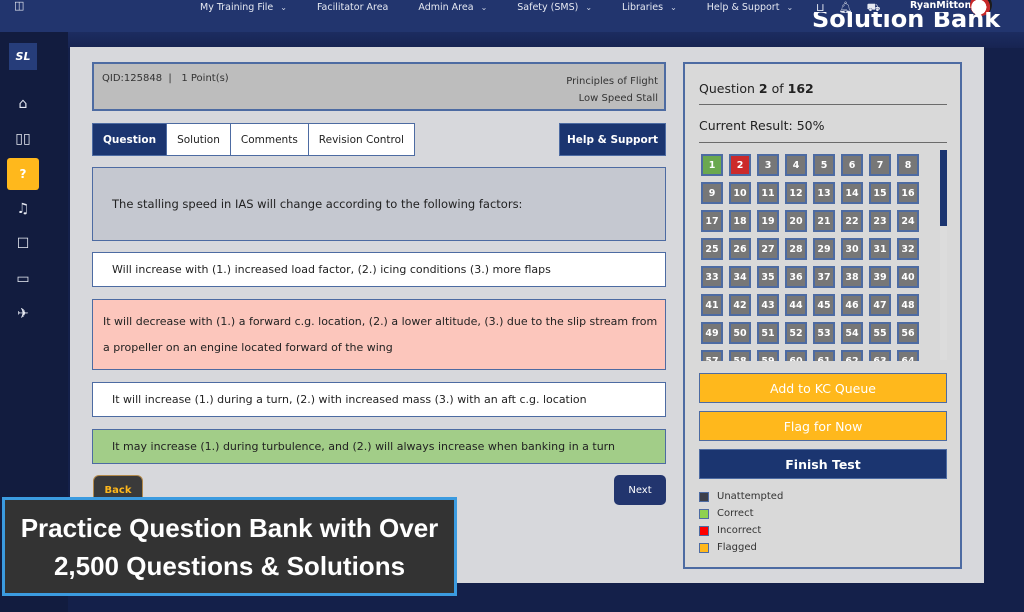 The height and width of the screenshot is (612, 1024). Describe the element at coordinates (712, 193) in the screenshot. I see `question-cell: 9` at that location.